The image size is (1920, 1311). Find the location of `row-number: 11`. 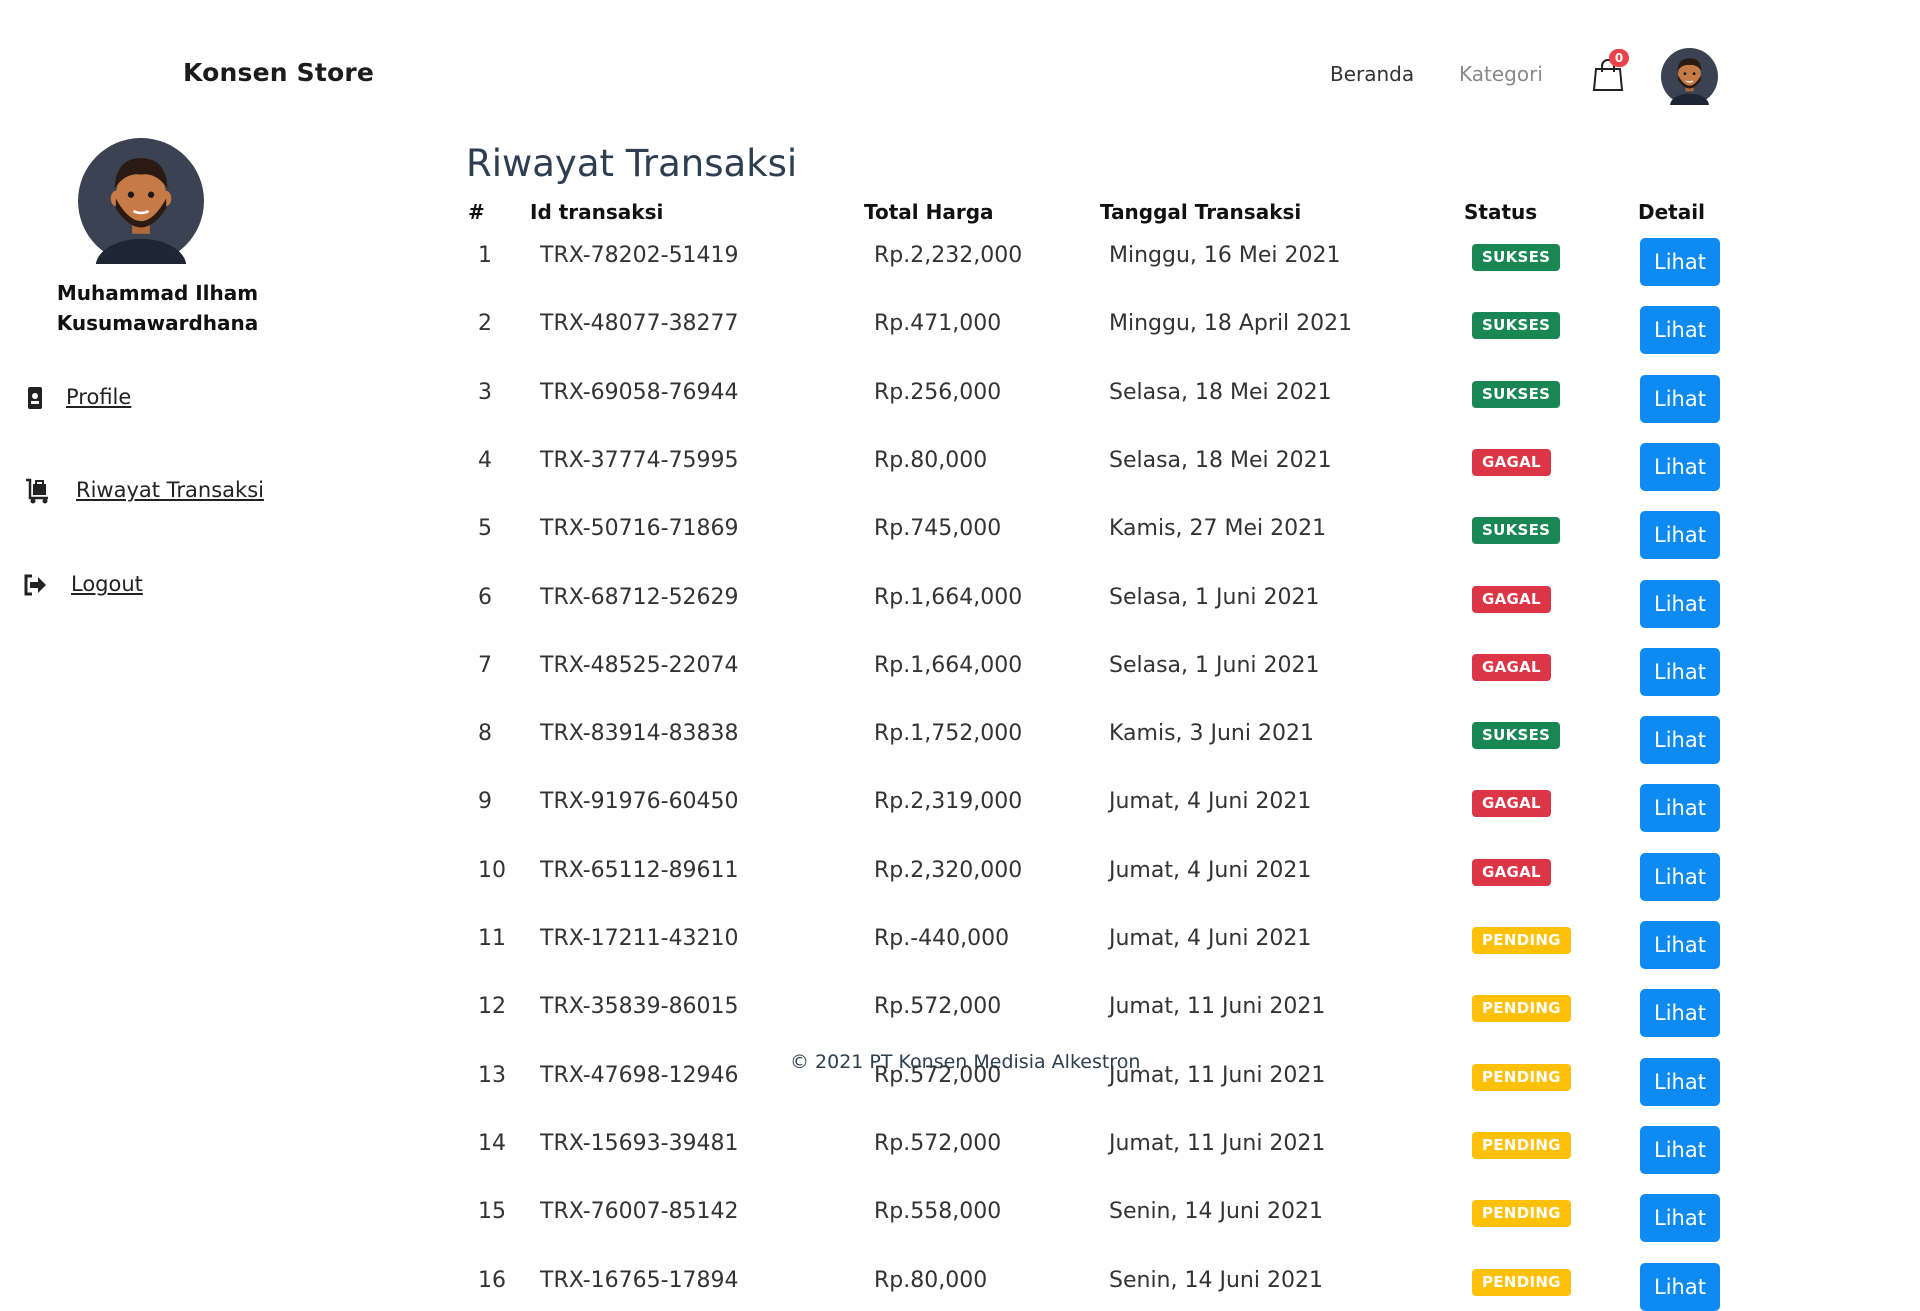

row-number: 11 is located at coordinates (492, 938).